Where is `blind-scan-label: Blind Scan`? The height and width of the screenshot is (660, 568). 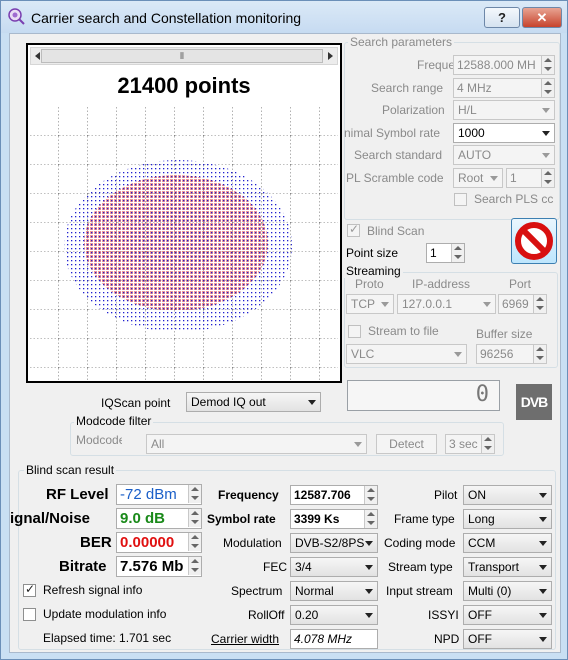
blind-scan-label: Blind Scan is located at coordinates (396, 231).